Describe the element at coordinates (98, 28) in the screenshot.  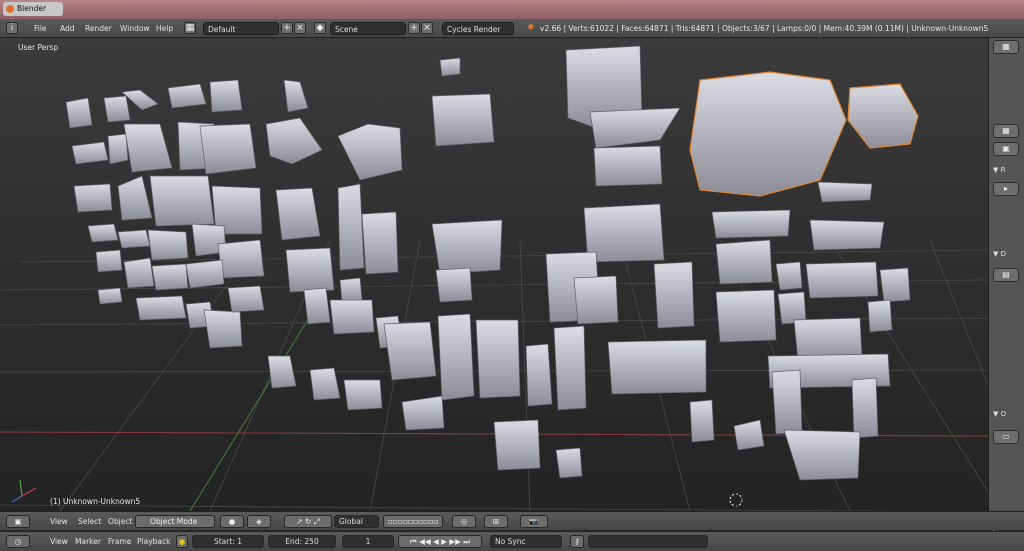
I see `menu-render: Render` at that location.